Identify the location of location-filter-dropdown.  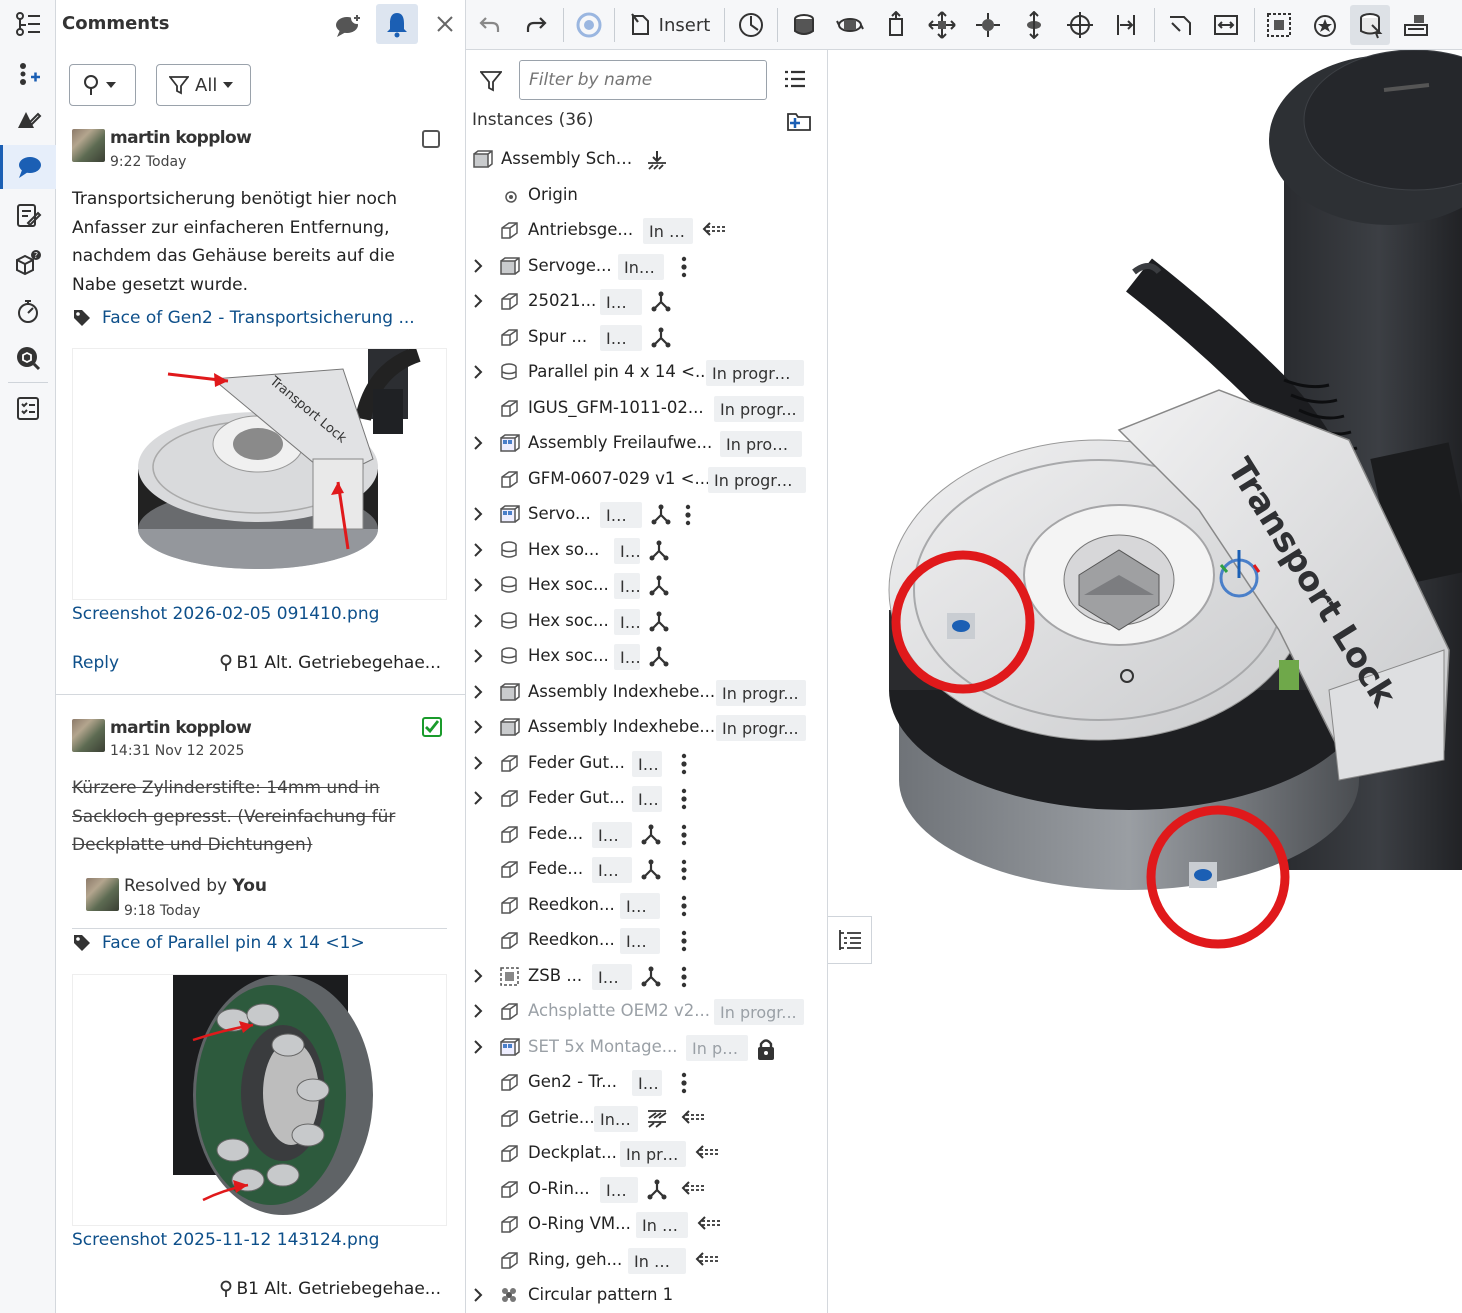
(102, 85).